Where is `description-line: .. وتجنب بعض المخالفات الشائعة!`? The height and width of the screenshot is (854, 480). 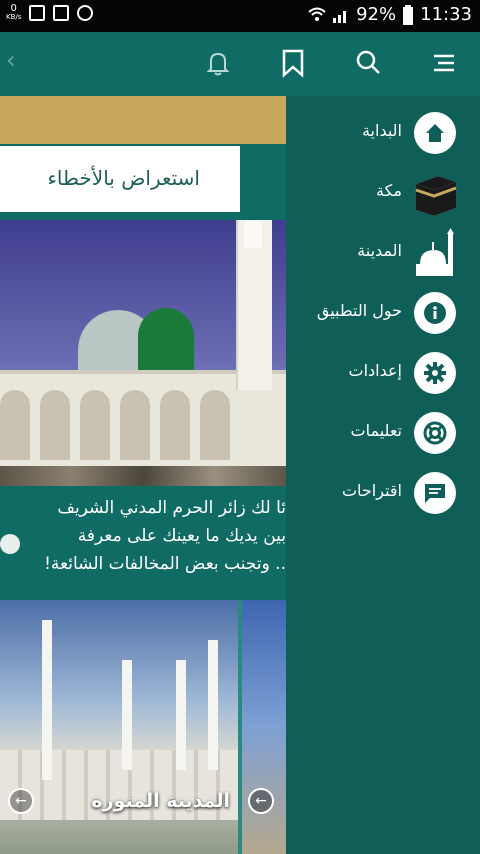 description-line: .. وتجنب بعض المخالفات الشائعة! is located at coordinates (165, 564).